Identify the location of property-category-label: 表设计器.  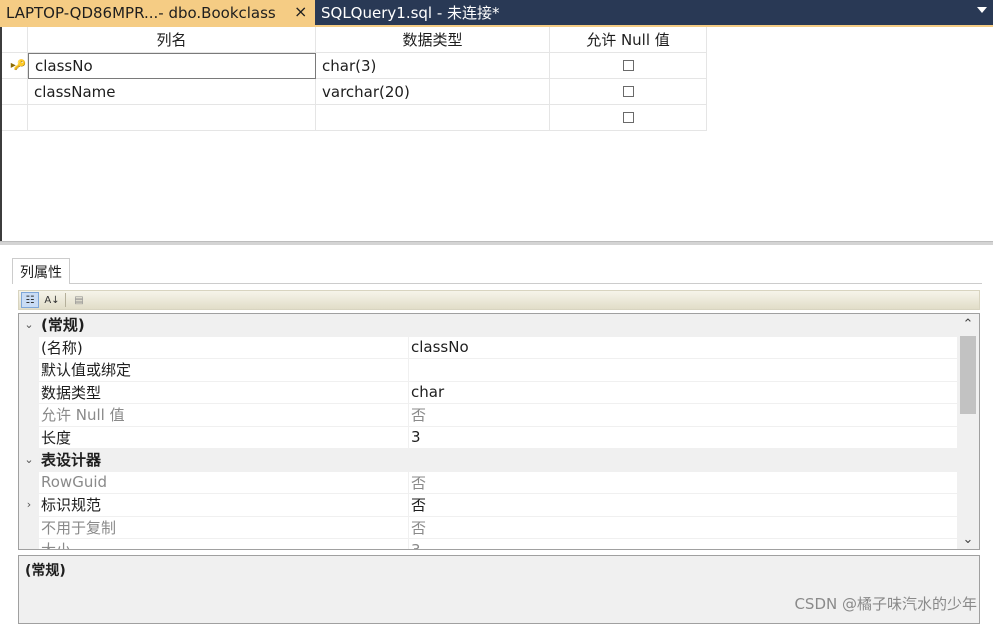
(71, 460).